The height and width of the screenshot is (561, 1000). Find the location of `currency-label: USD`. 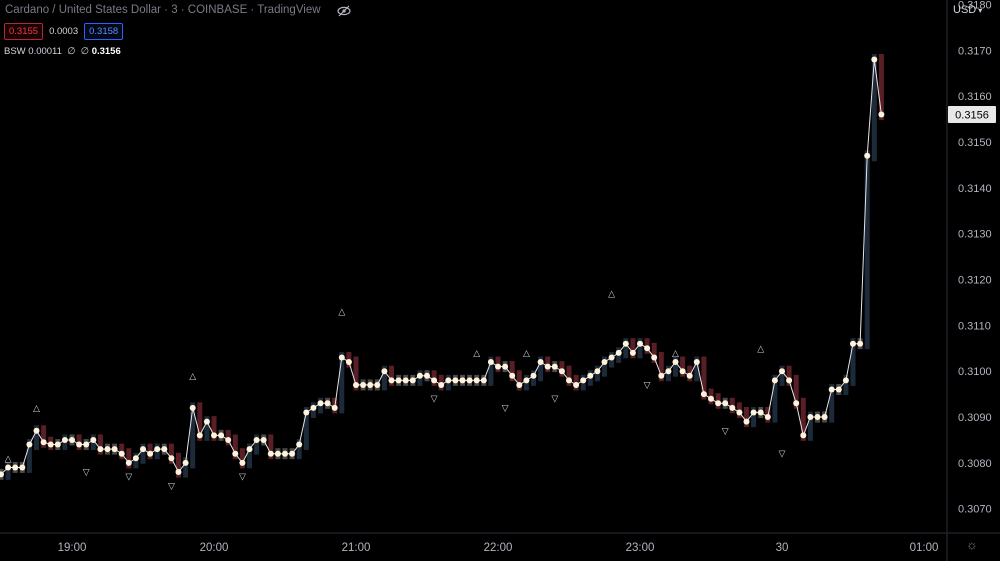

currency-label: USD is located at coordinates (965, 10).